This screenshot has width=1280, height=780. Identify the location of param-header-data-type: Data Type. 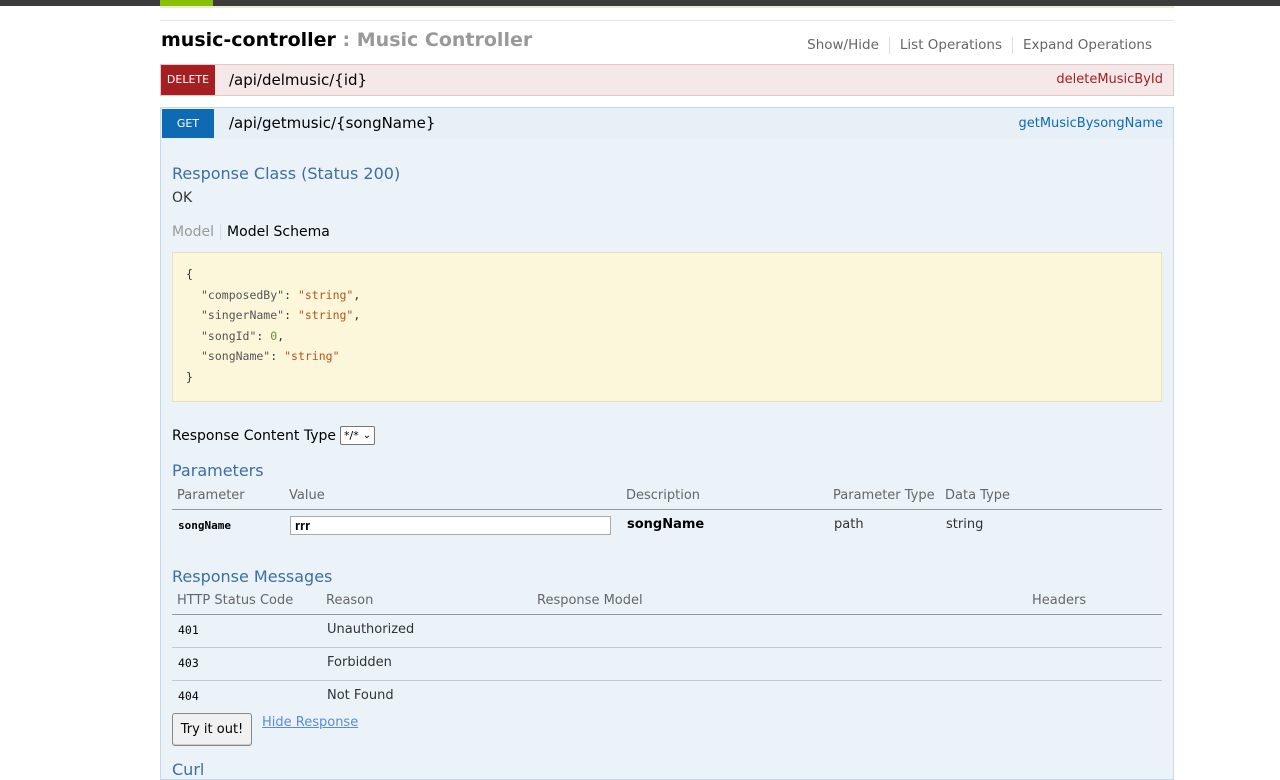
(978, 495).